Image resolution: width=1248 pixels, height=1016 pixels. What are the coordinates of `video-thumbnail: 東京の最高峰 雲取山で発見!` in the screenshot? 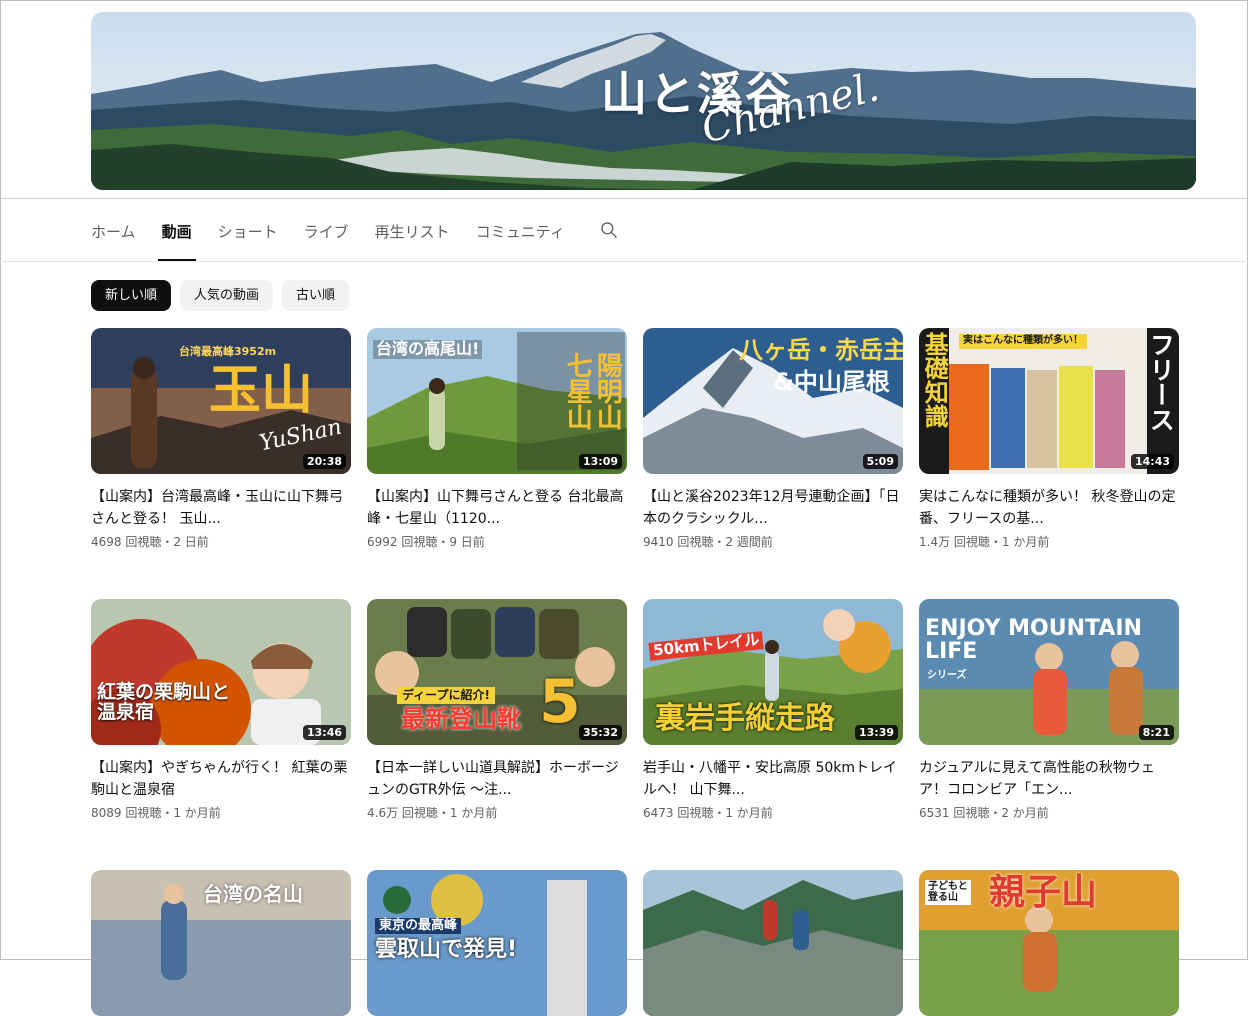 It's located at (497, 943).